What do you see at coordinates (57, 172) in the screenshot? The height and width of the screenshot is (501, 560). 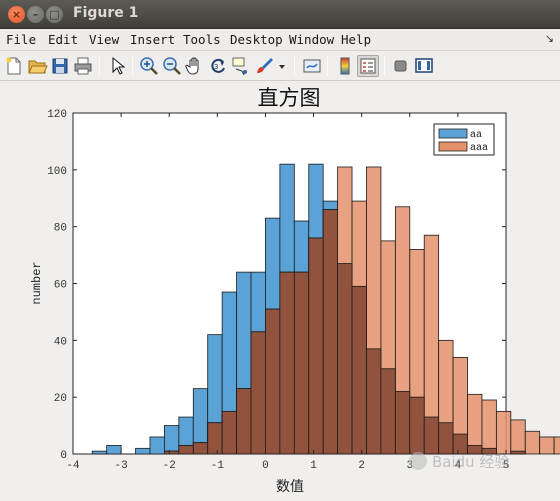 I see `y-tick-label: 100` at bounding box center [57, 172].